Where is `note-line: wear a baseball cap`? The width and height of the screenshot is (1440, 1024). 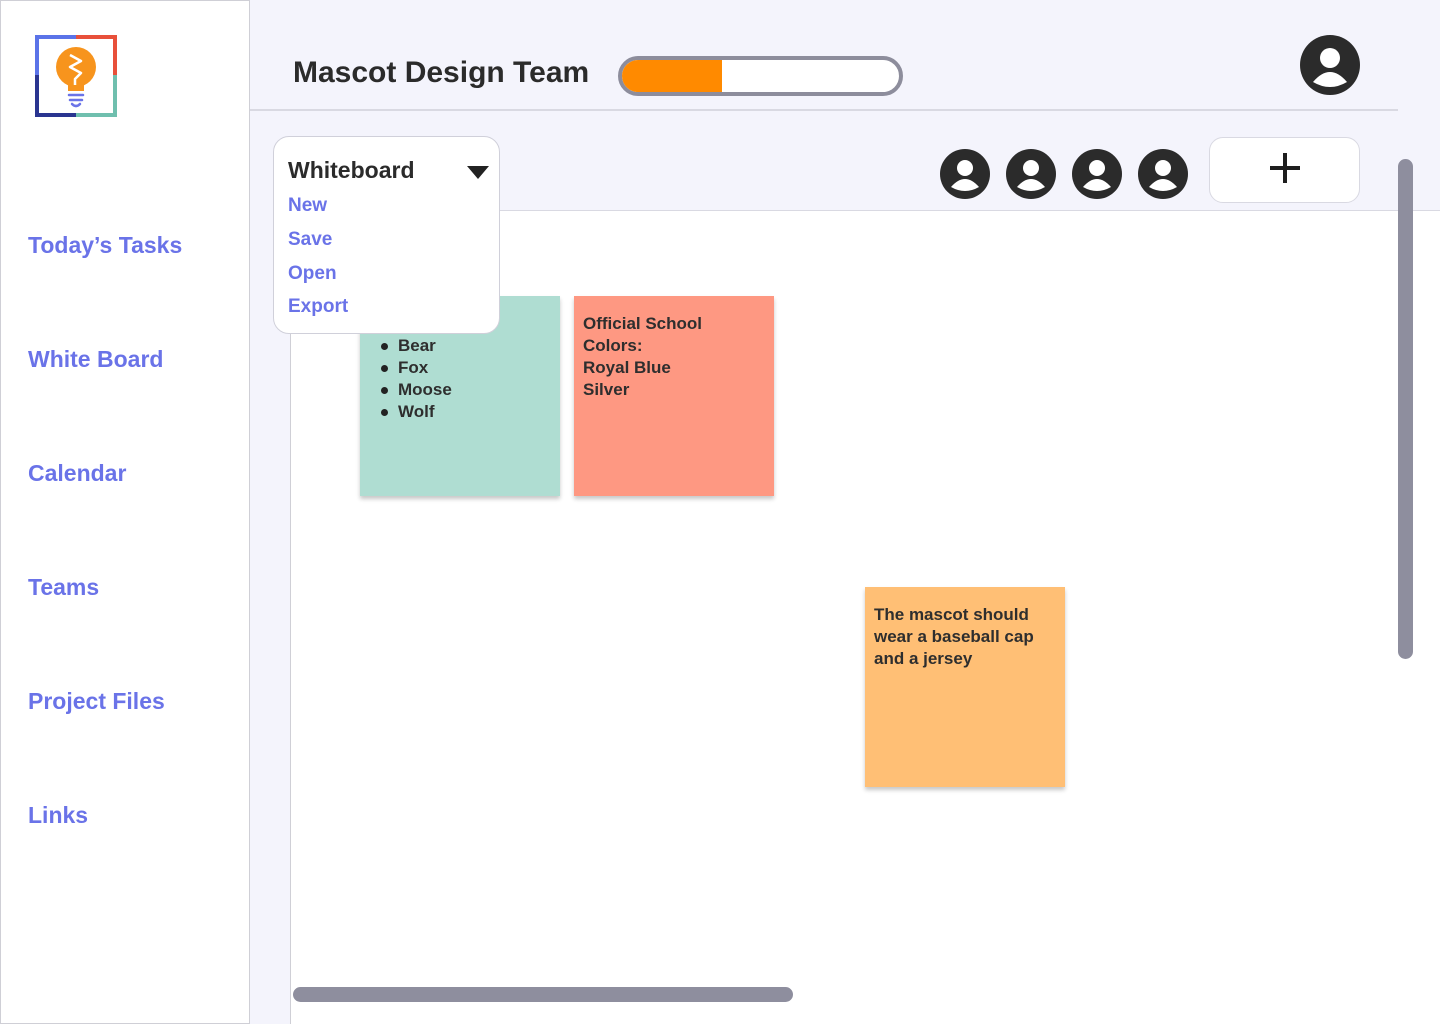
note-line: wear a baseball cap is located at coordinates (954, 636).